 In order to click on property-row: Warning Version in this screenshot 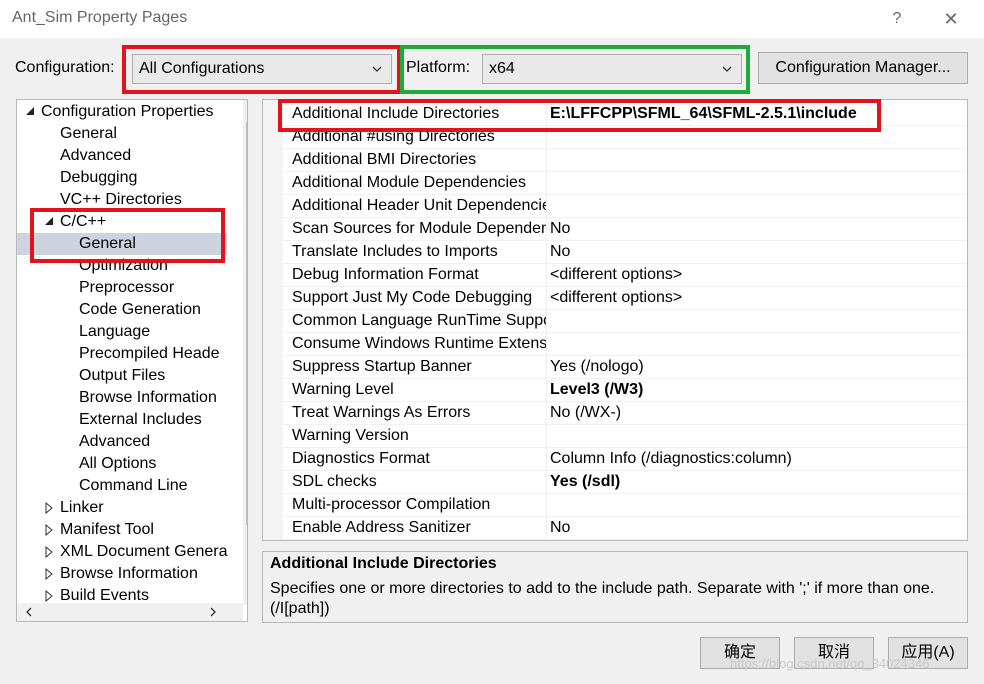, I will do `click(615, 436)`.